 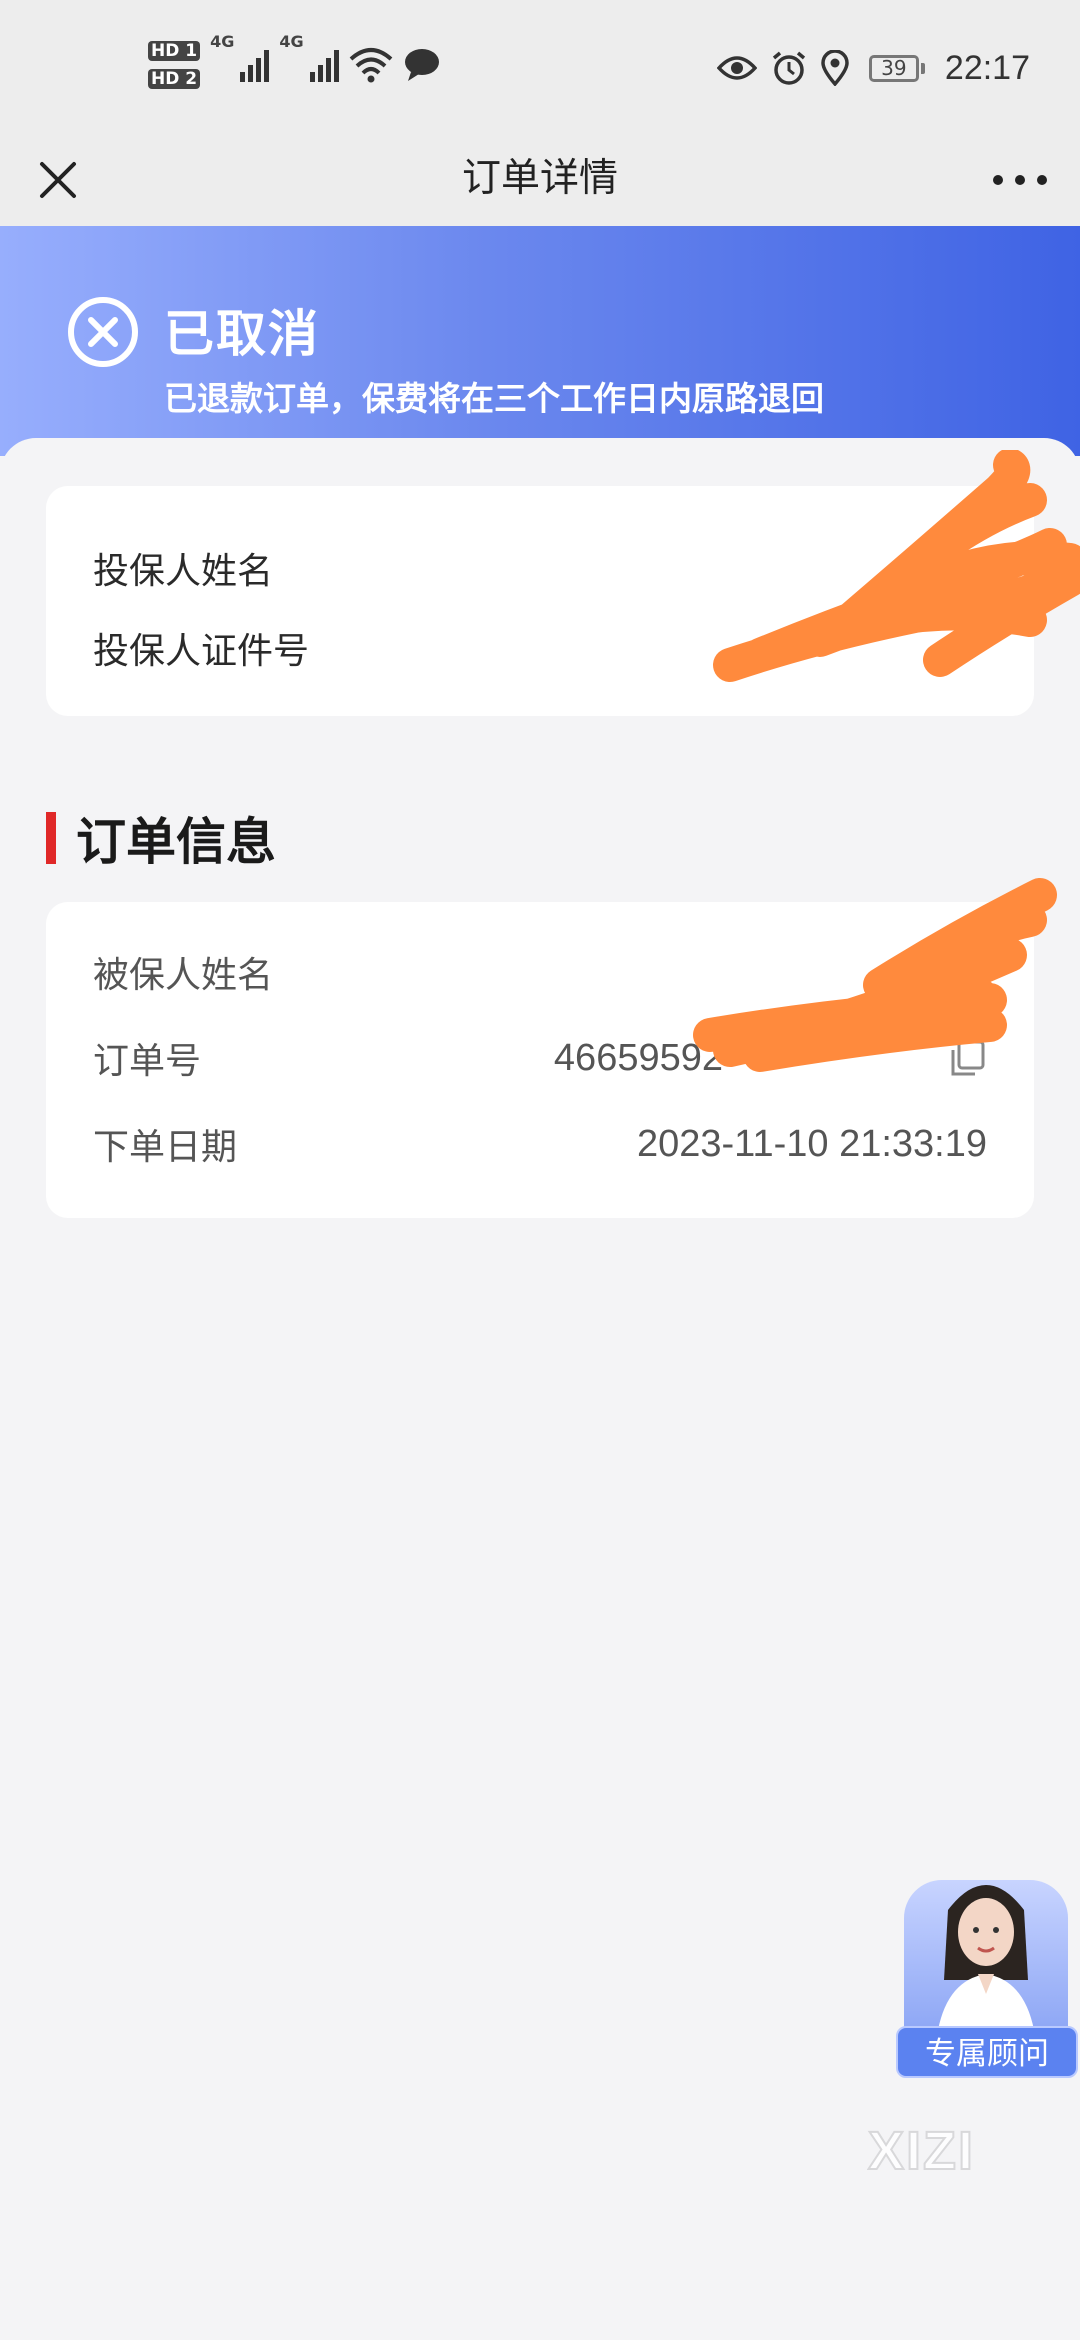 What do you see at coordinates (421, 65) in the screenshot?
I see `chat-bubble-icon` at bounding box center [421, 65].